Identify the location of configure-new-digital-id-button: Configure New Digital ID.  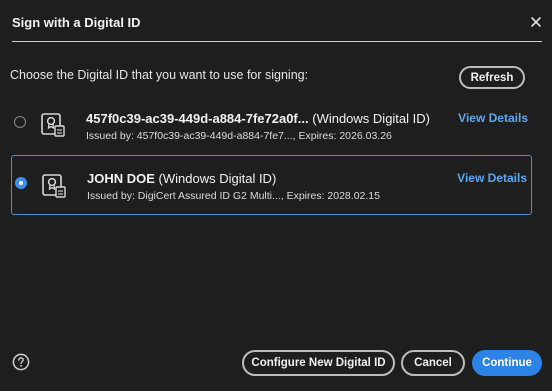
(318, 363).